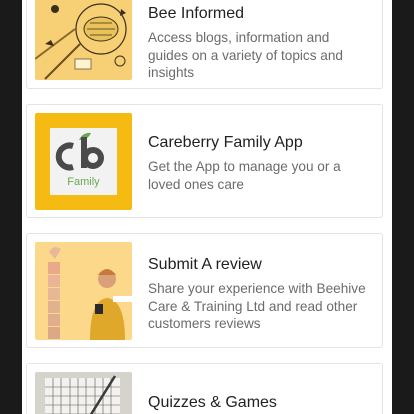 This screenshot has height=414, width=414. I want to click on quizzes-thumbnail, so click(83, 393).